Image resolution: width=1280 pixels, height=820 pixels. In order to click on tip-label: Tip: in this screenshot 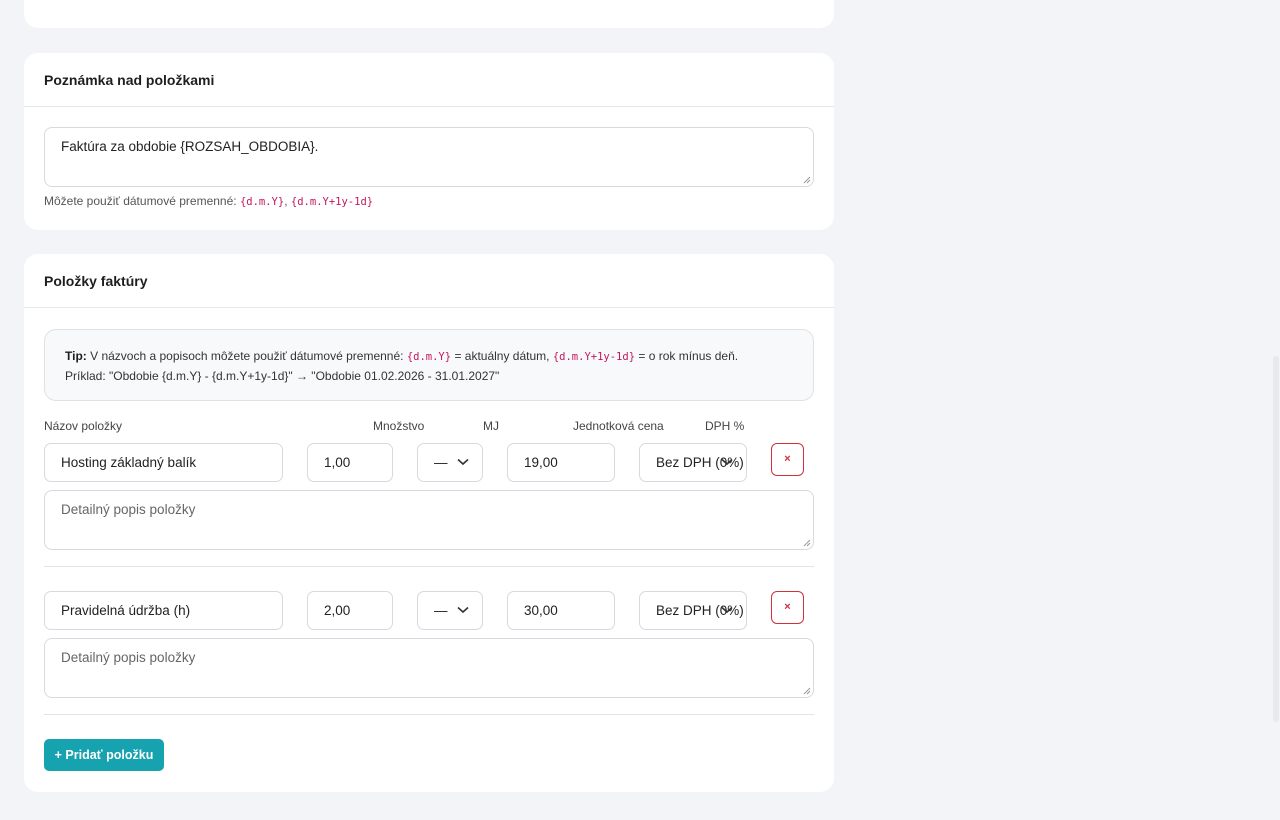, I will do `click(76, 356)`.